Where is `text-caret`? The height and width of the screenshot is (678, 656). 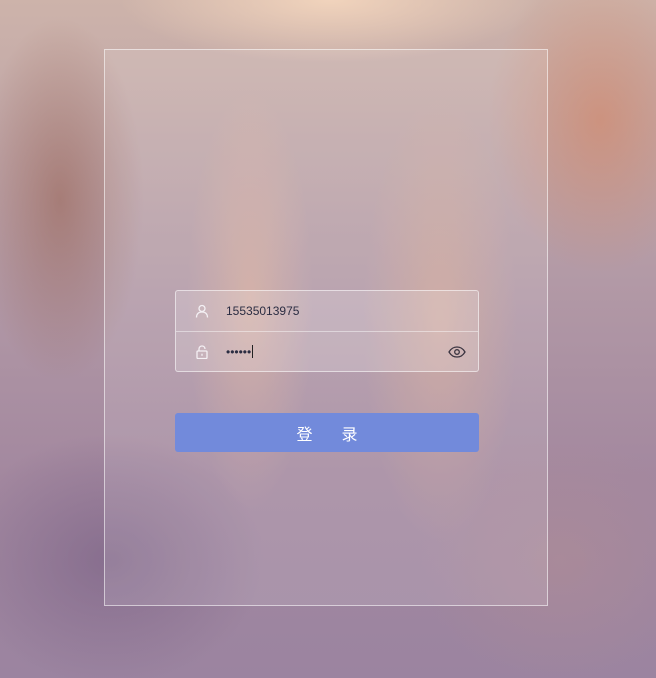 text-caret is located at coordinates (253, 351).